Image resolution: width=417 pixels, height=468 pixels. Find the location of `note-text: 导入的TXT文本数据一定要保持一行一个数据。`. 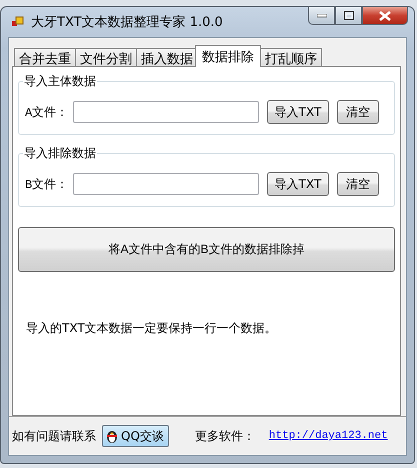

note-text: 导入的TXT文本数据一定要保持一行一个数据。 is located at coordinates (152, 328).